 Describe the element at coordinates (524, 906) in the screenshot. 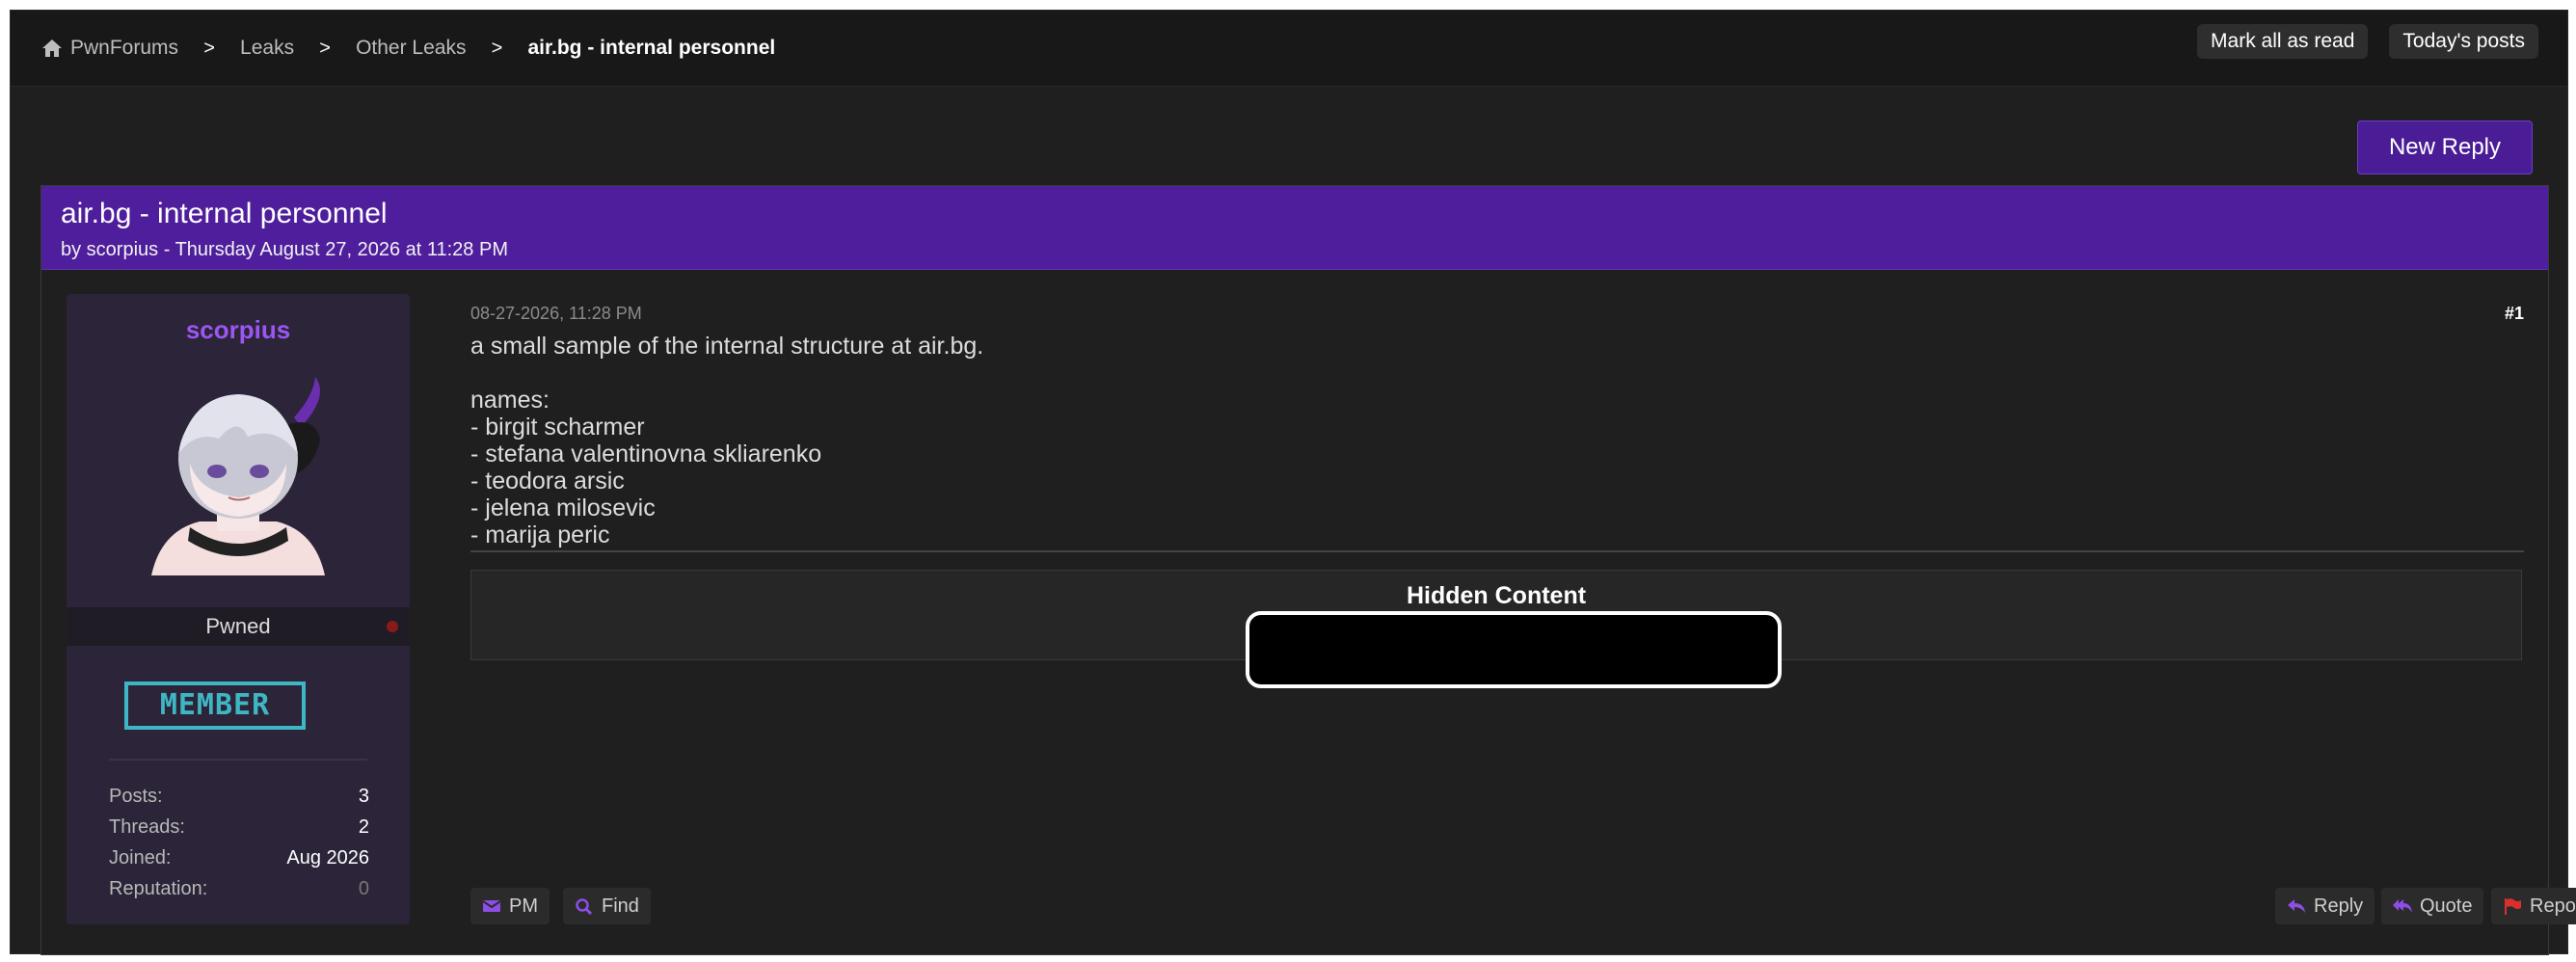

I see `pm-label: PM` at that location.